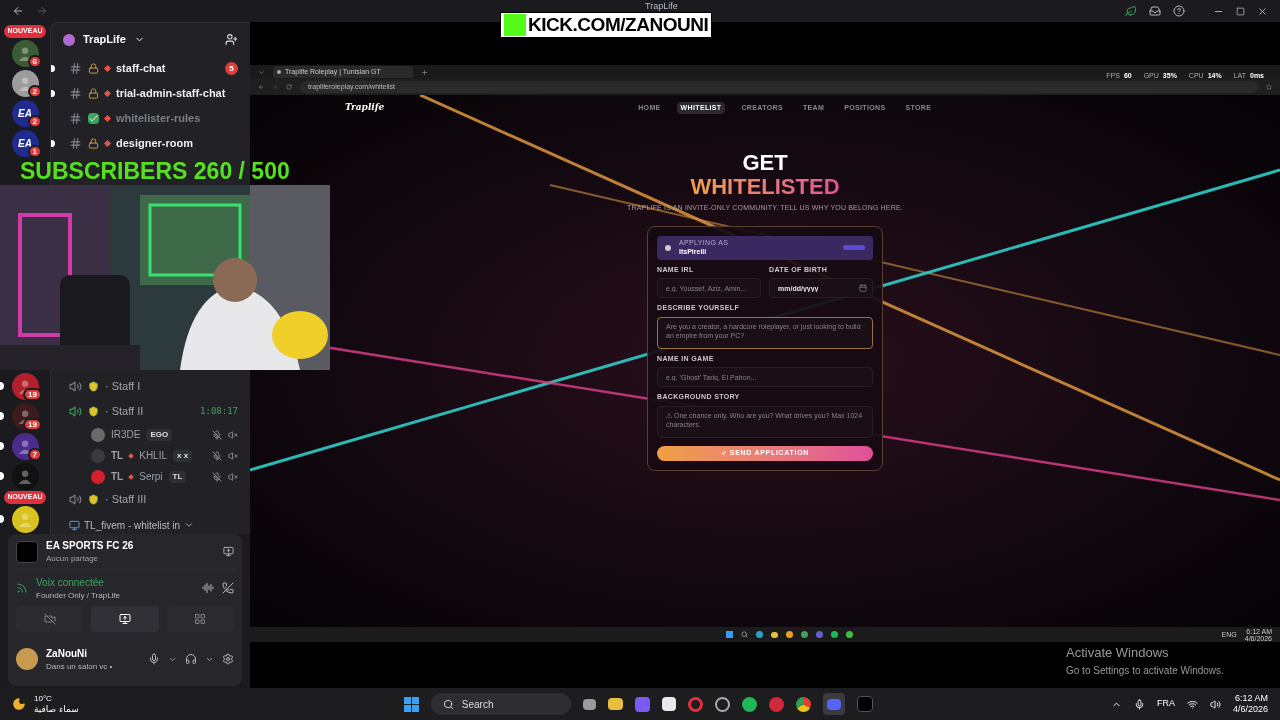 The width and height of the screenshot is (1280, 720). What do you see at coordinates (1117, 653) in the screenshot?
I see `activation-title: Activate Windows` at bounding box center [1117, 653].